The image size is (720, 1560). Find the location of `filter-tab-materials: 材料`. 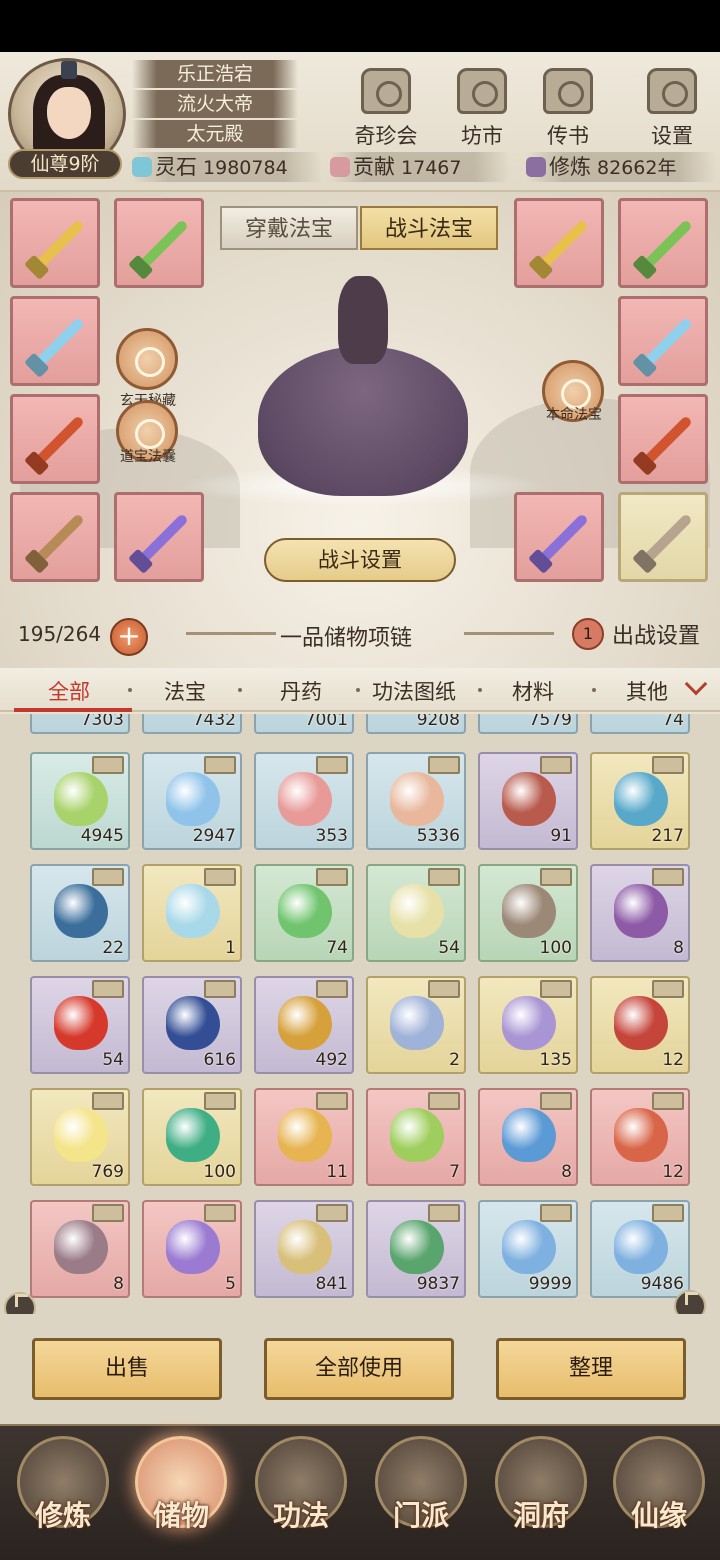

filter-tab-materials: 材料 is located at coordinates (533, 691).